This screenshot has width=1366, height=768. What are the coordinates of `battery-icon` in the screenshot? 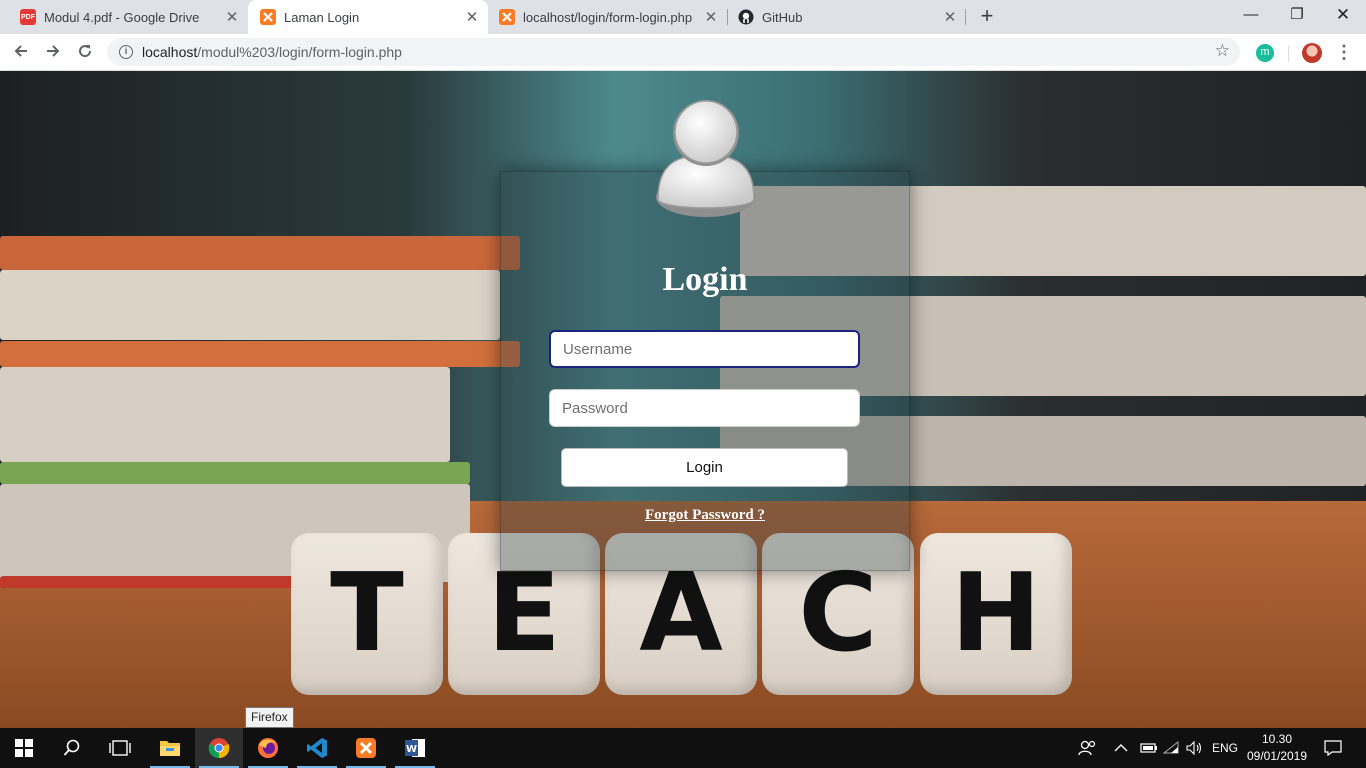 It's located at (1149, 748).